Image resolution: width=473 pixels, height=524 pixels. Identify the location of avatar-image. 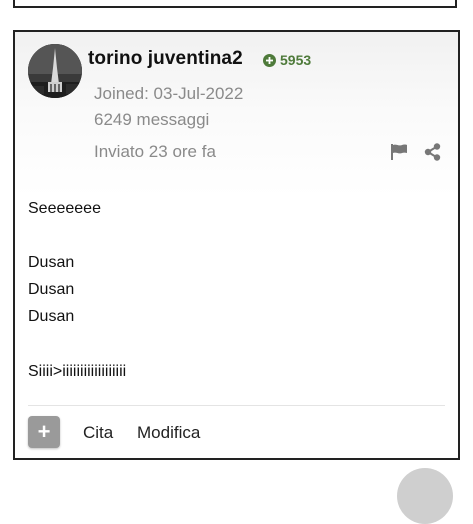
(55, 71).